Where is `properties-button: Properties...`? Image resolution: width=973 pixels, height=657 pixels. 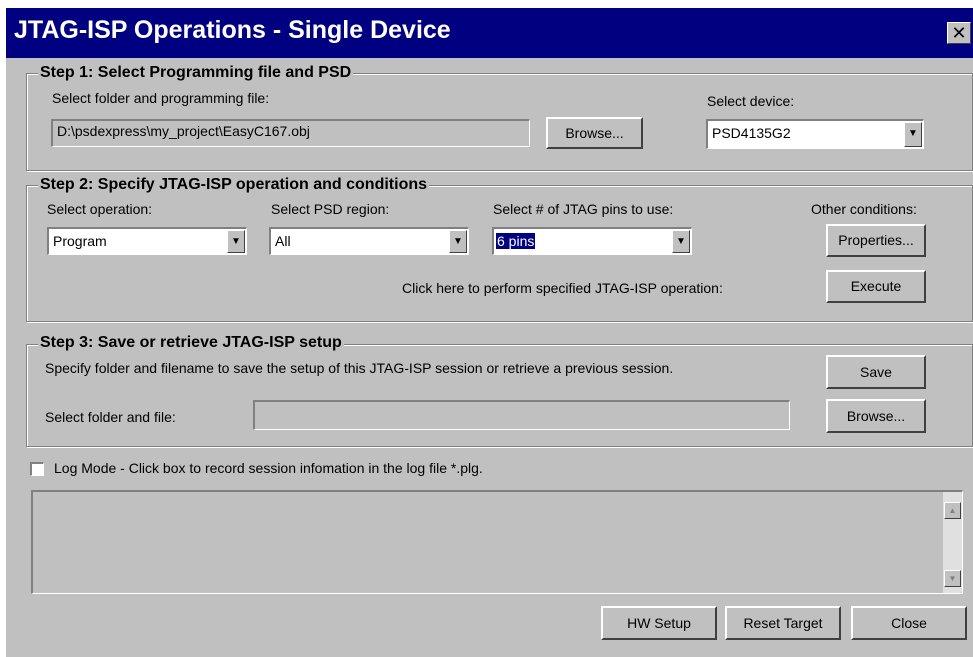
properties-button: Properties... is located at coordinates (876, 240).